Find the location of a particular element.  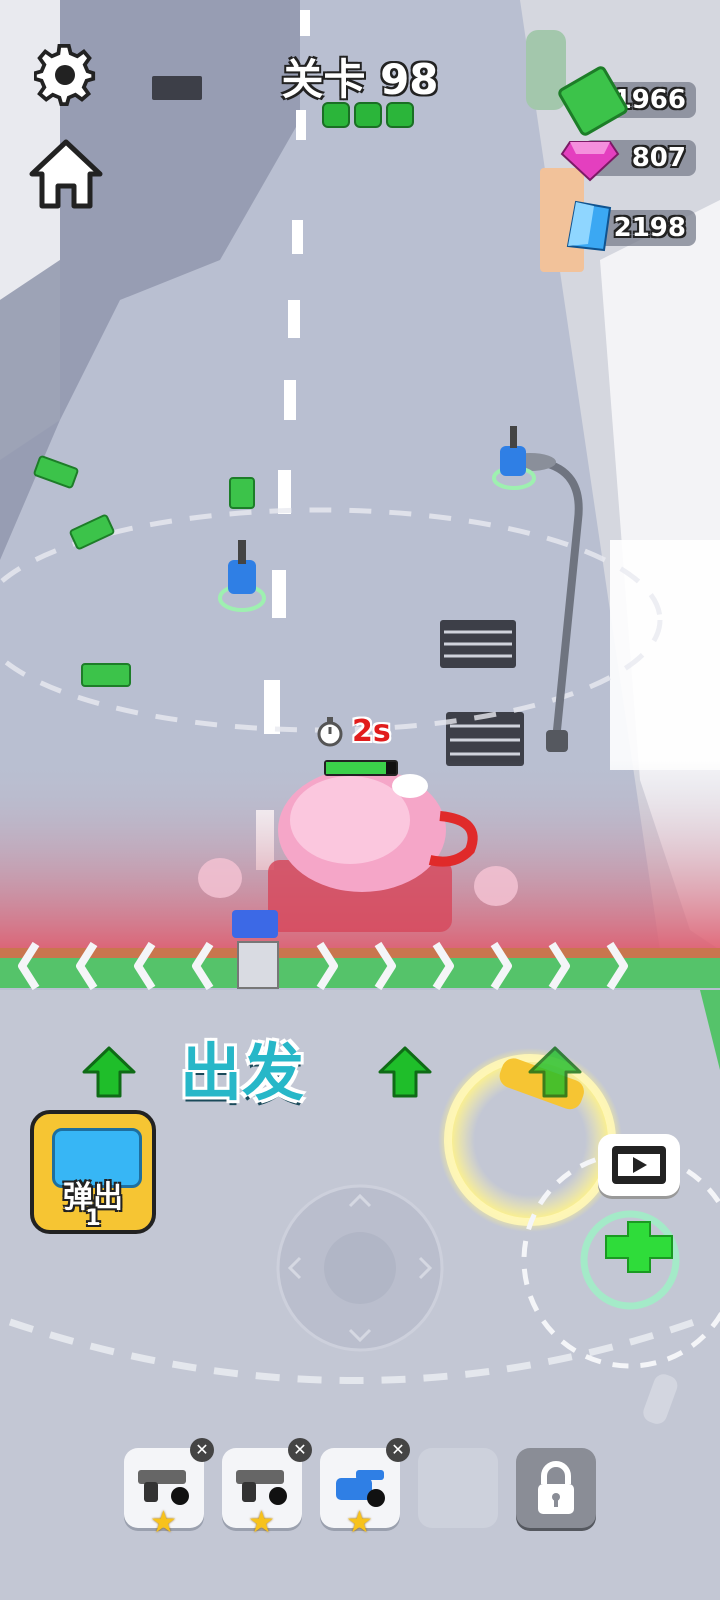

video-icon is located at coordinates (639, 1165).